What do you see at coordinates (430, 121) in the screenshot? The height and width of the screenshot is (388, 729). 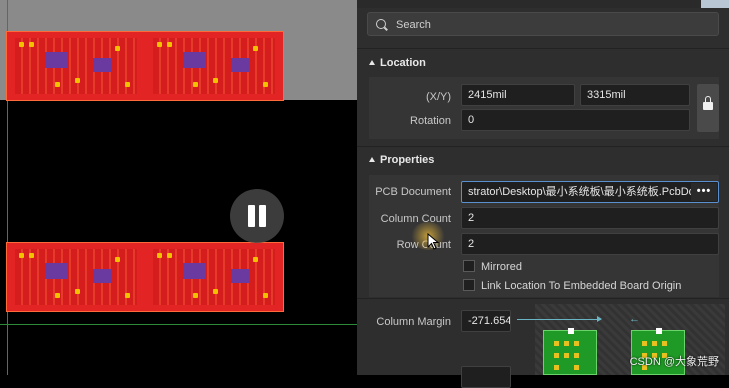 I see `rotation-label: Rotation` at bounding box center [430, 121].